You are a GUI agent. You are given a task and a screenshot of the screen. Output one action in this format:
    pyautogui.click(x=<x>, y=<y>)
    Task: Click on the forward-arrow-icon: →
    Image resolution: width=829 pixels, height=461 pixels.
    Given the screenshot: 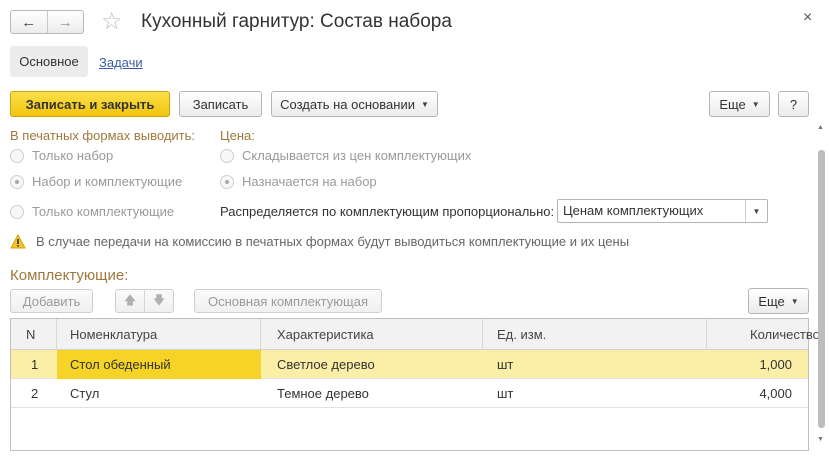 What is the action you would take?
    pyautogui.click(x=65, y=22)
    